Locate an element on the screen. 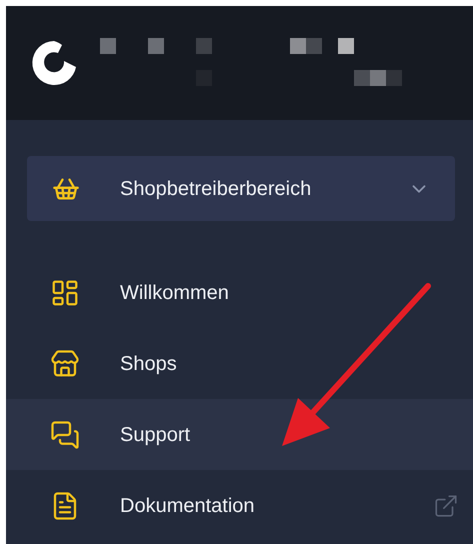 This screenshot has width=473, height=544. nav-item: Support is located at coordinates (239, 434).